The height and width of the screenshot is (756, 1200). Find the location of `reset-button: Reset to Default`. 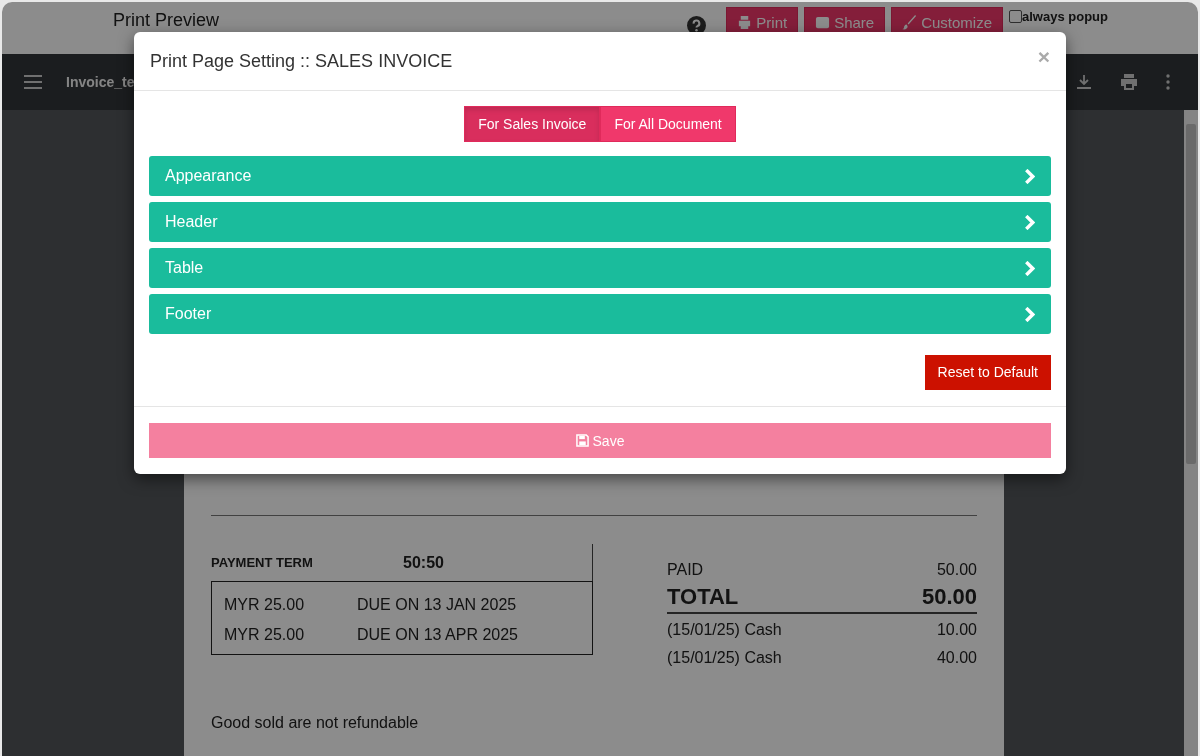

reset-button: Reset to Default is located at coordinates (987, 372).